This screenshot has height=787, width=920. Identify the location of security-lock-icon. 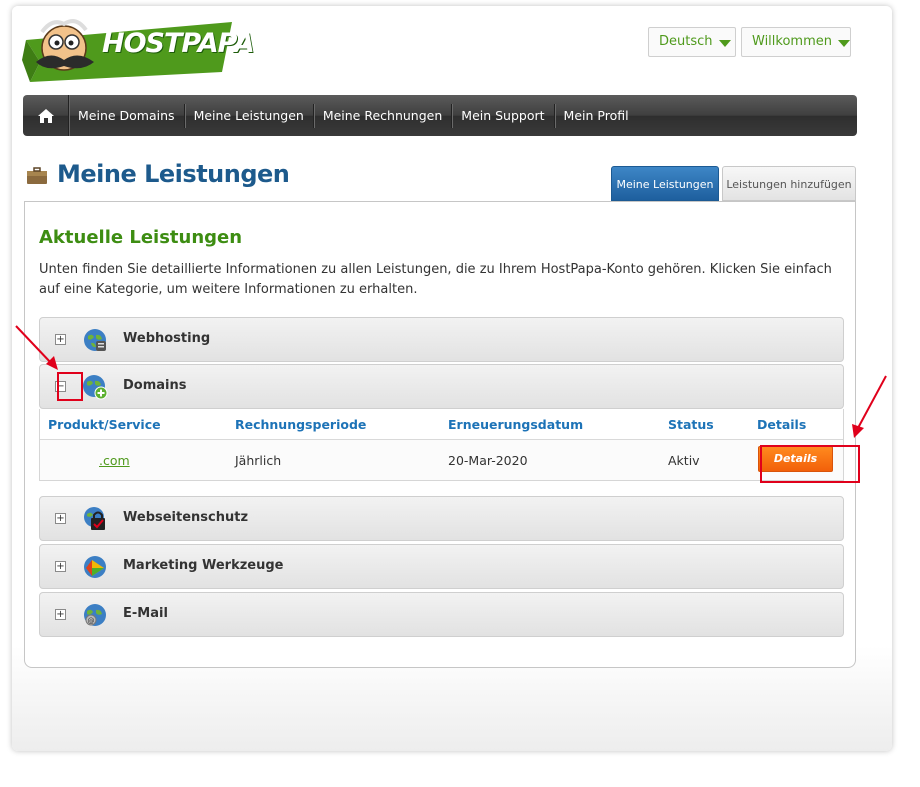
(94, 518).